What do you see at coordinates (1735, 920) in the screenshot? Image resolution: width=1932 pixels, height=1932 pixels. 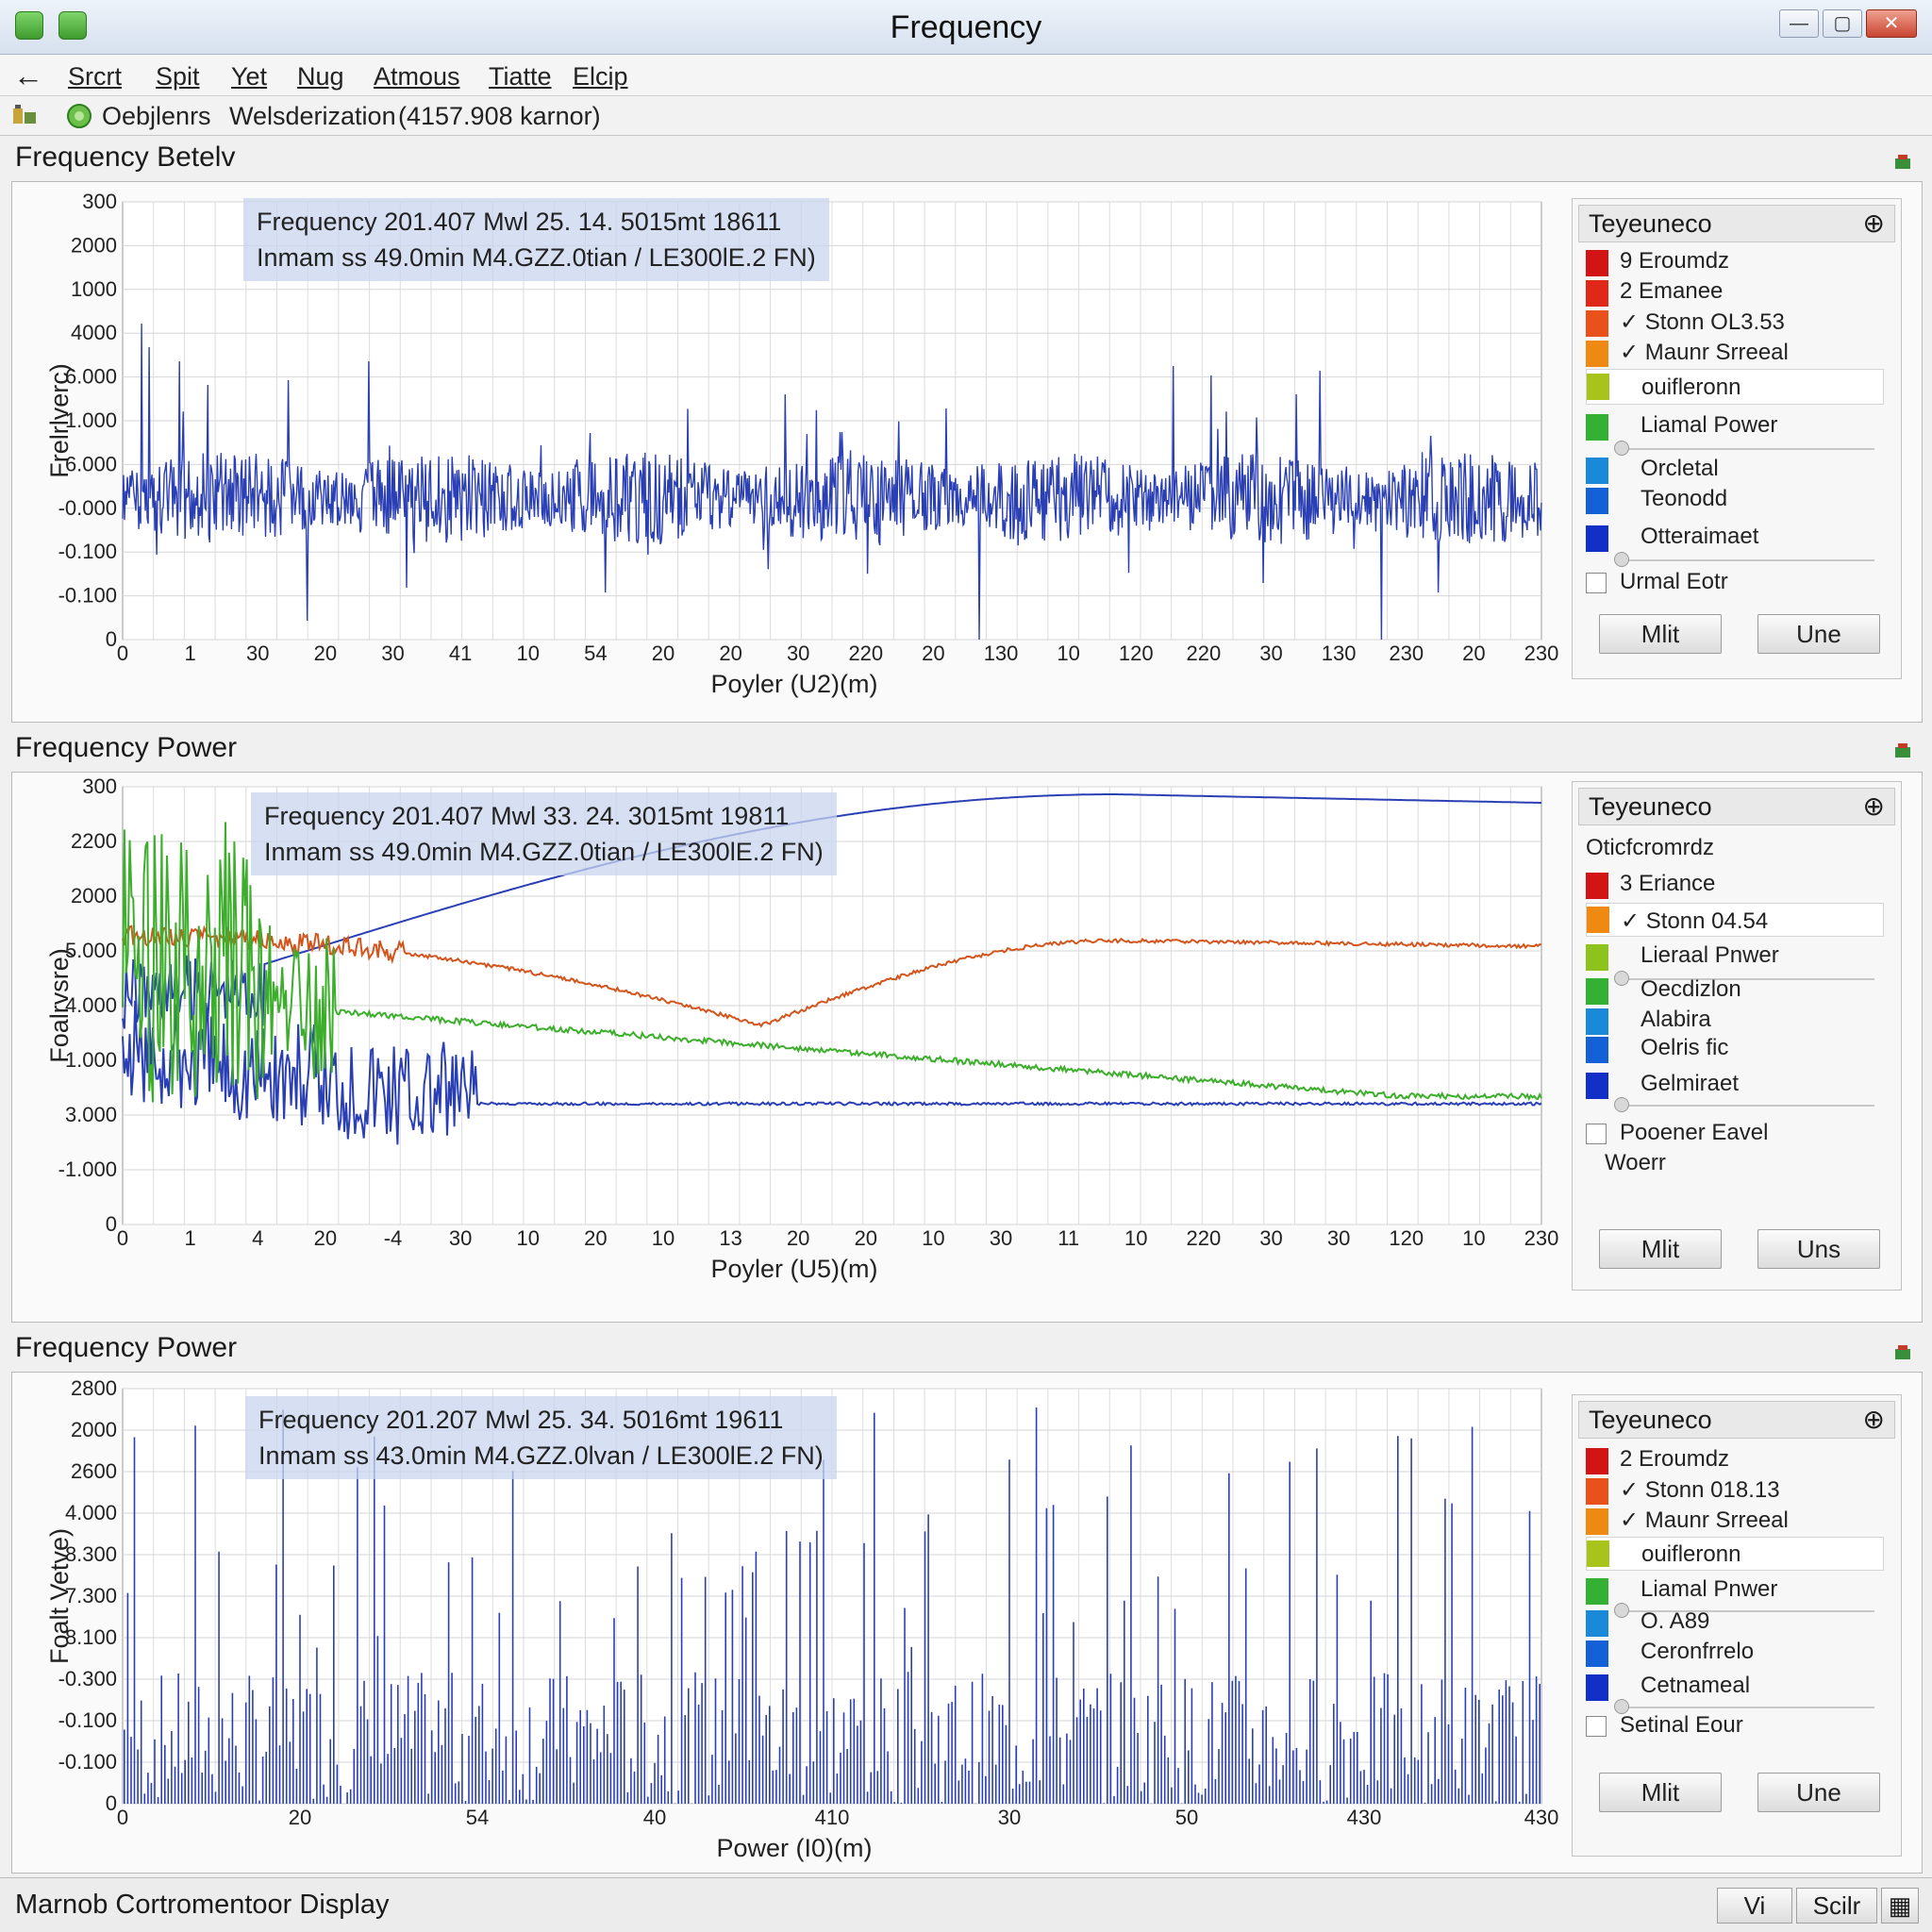 I see `legend-item-selected: ✓ Stonn 04.54` at bounding box center [1735, 920].